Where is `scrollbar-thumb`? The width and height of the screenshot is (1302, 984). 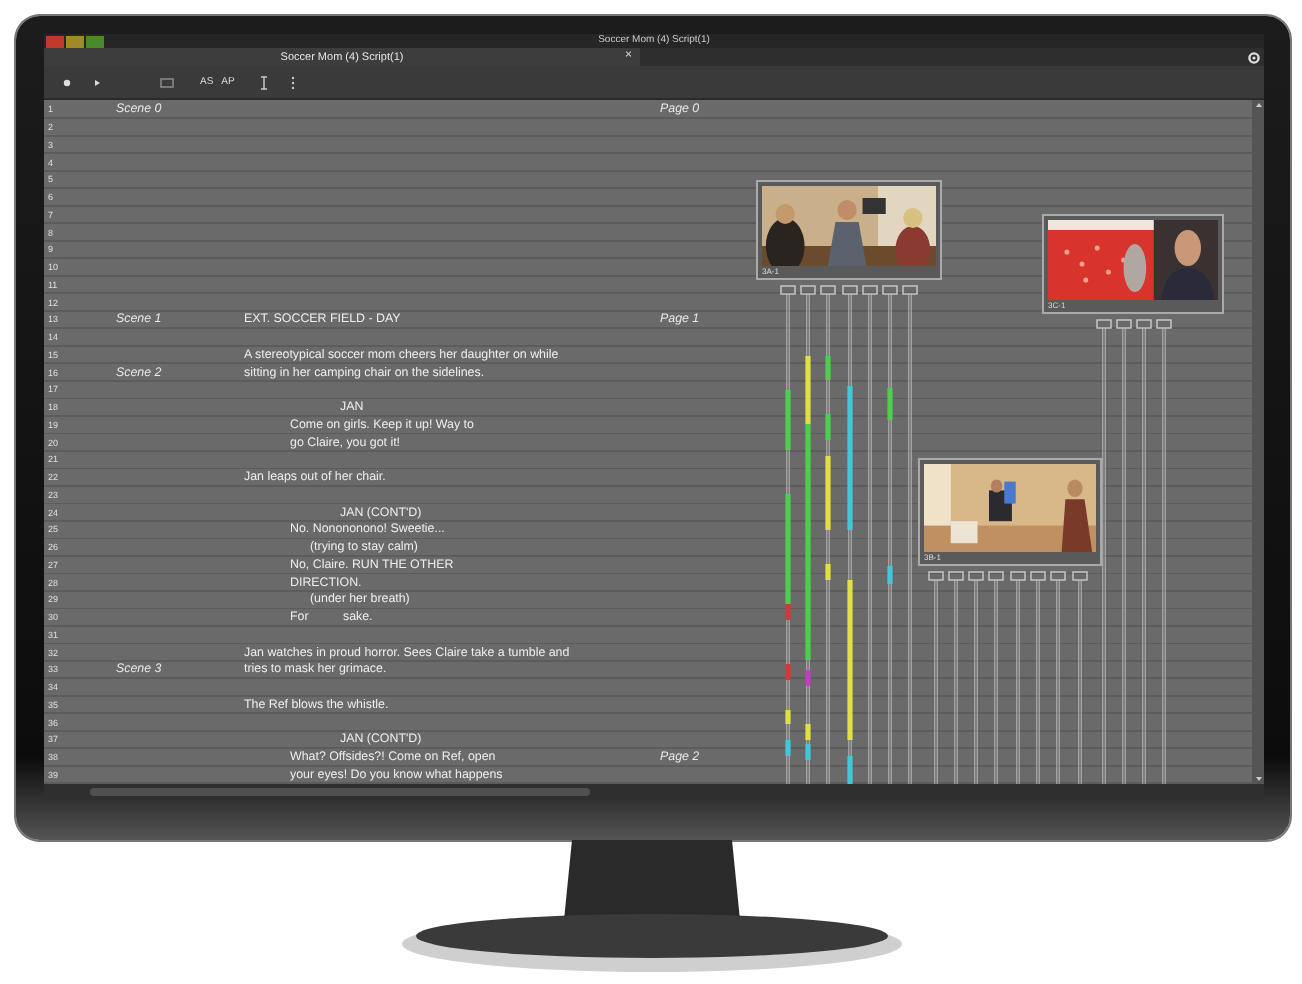 scrollbar-thumb is located at coordinates (340, 792).